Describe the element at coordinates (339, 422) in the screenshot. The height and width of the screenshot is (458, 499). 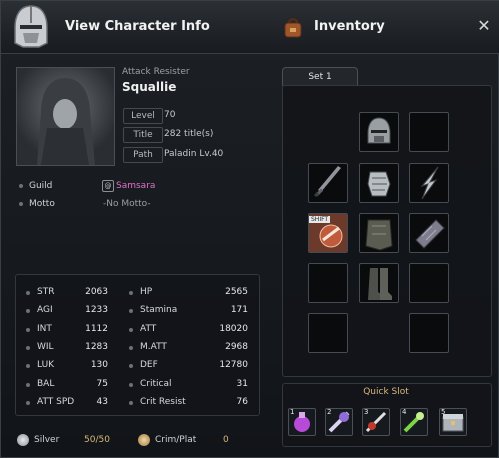
I see `quick-slot-2: 2` at that location.